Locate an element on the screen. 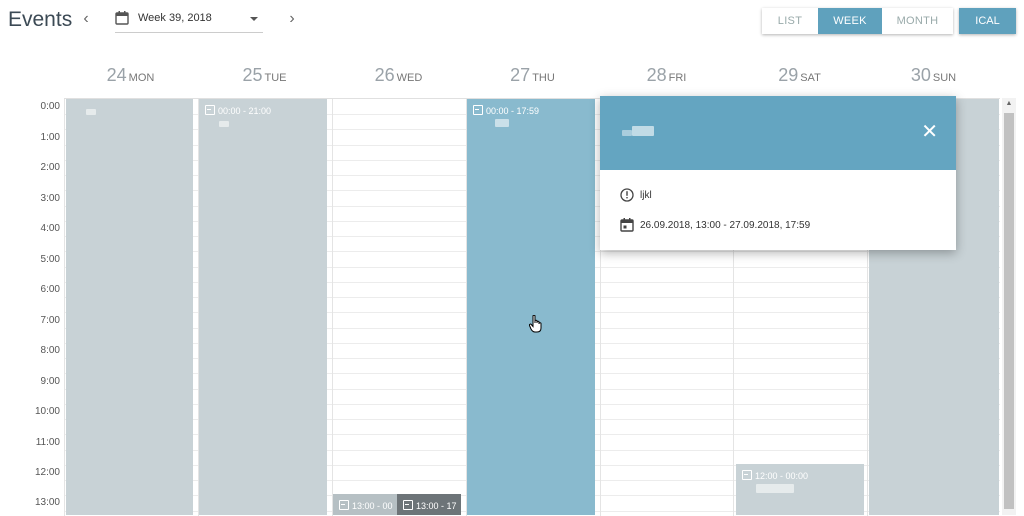 The height and width of the screenshot is (516, 1024). event-wed-b: 13:00 - 17 is located at coordinates (429, 504).